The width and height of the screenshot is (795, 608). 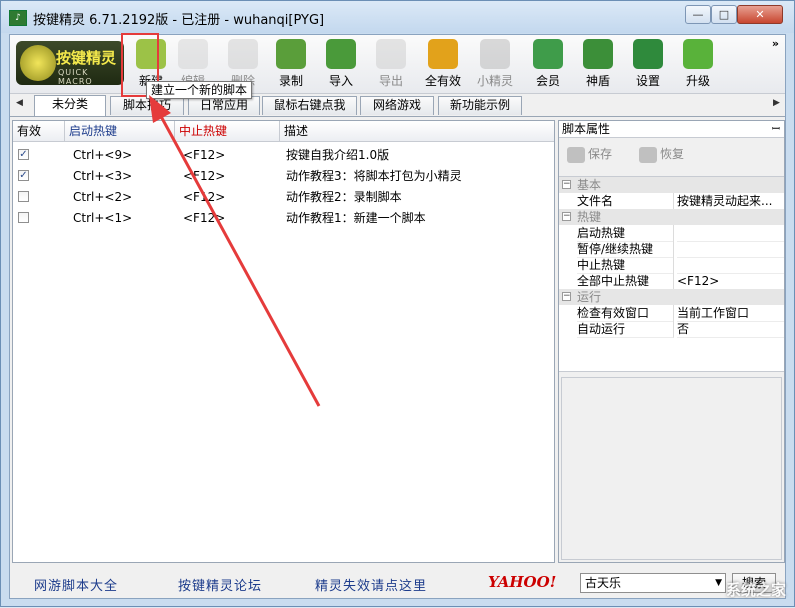 I want to click on toolbar-button-10: 设置, so click(x=648, y=64).